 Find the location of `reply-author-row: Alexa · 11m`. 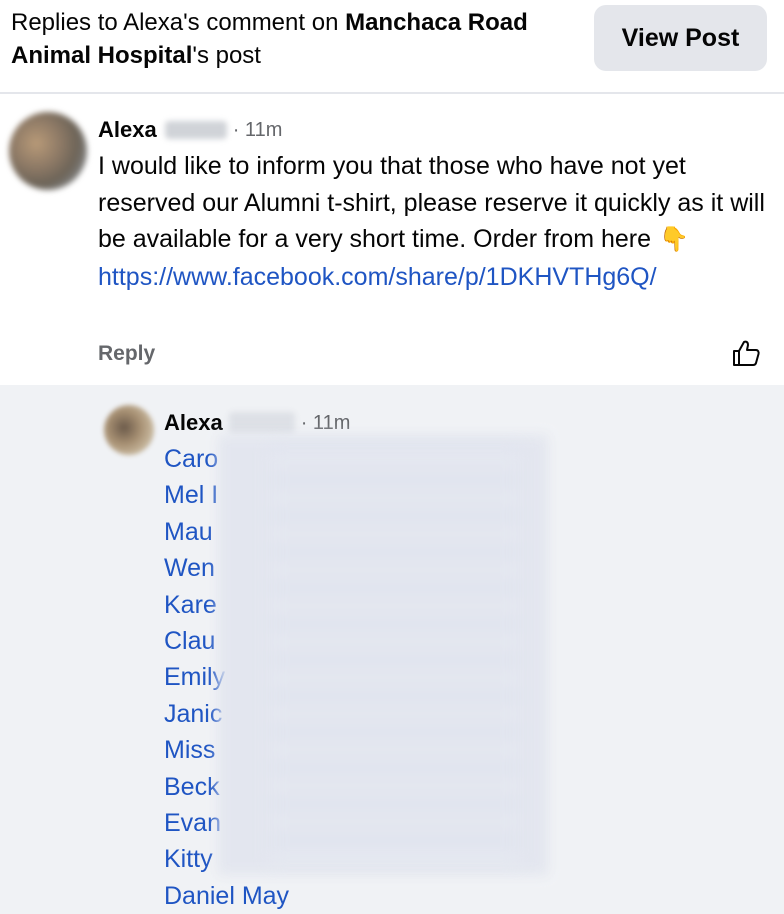

reply-author-row: Alexa · 11m is located at coordinates (257, 423).